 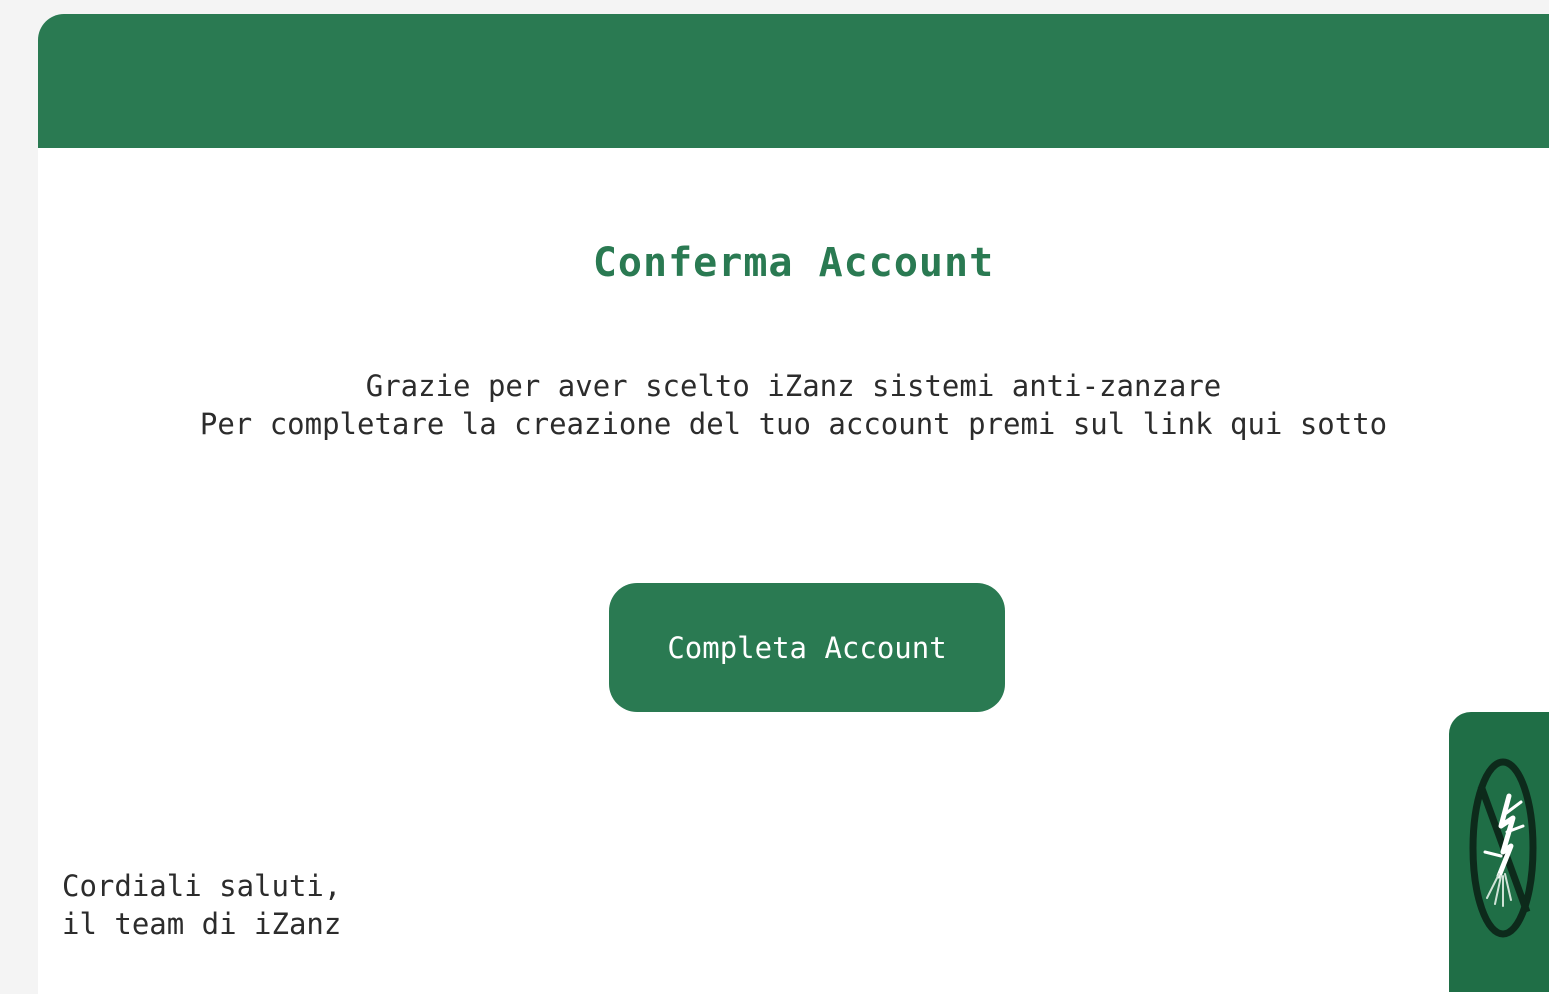 What do you see at coordinates (793, 81) in the screenshot?
I see `header-banner` at bounding box center [793, 81].